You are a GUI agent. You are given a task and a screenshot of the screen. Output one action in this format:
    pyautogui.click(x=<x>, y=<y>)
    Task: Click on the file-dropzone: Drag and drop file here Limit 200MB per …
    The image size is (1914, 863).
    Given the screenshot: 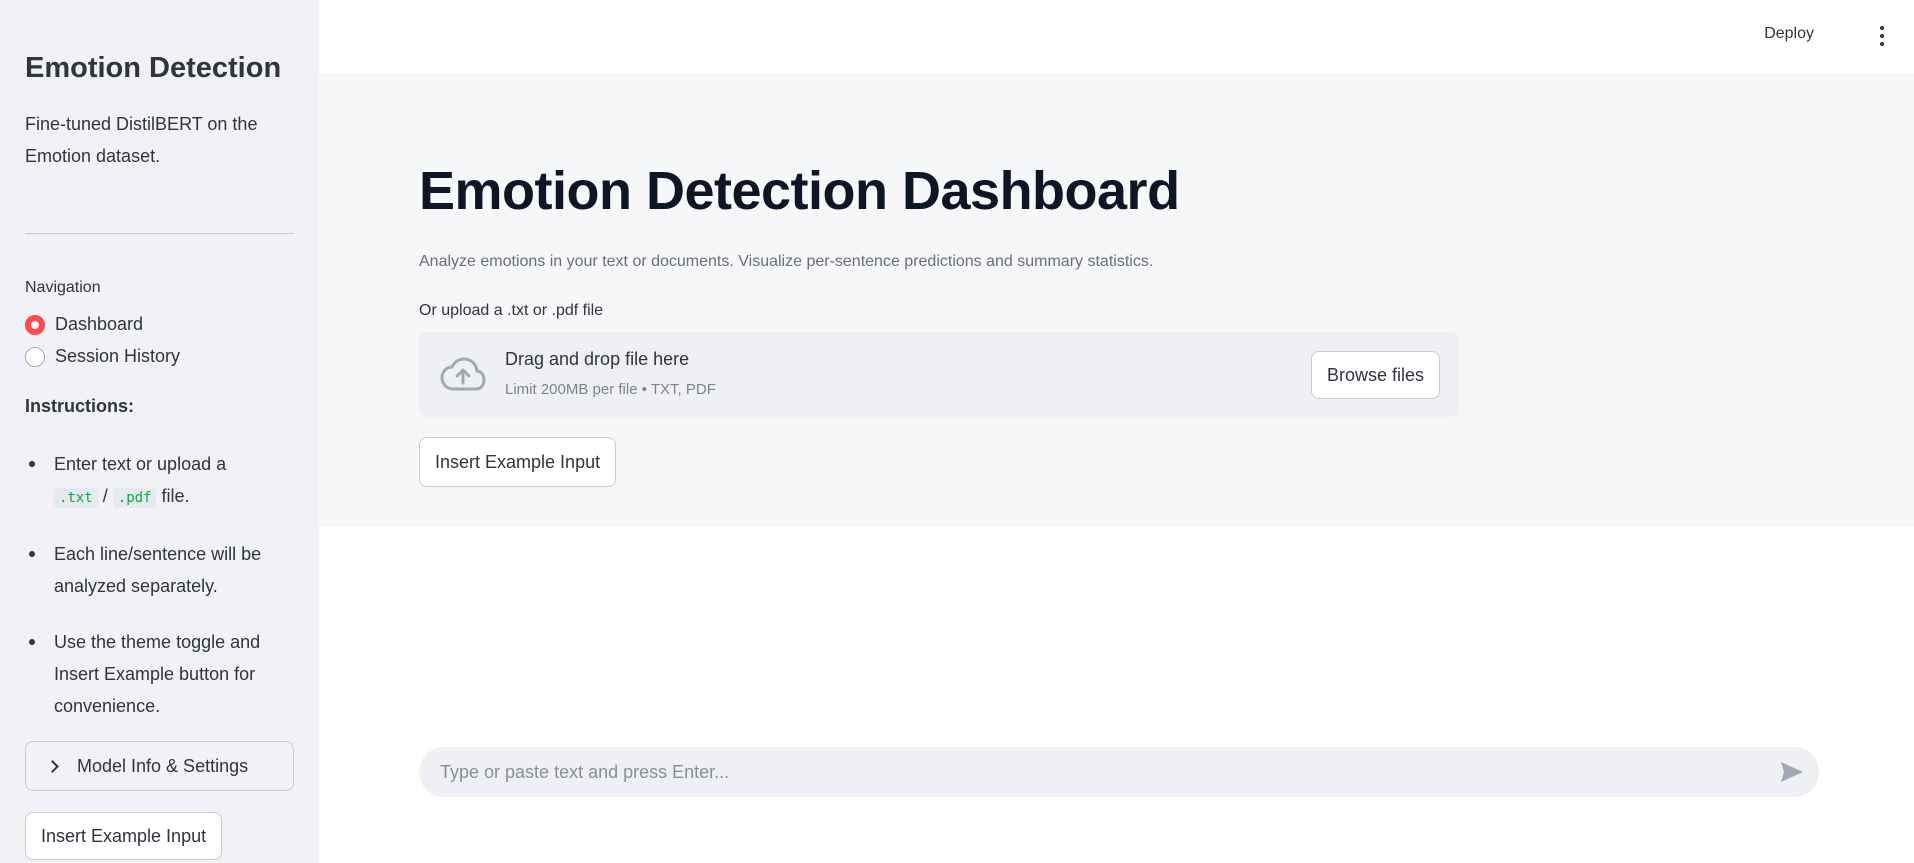 What is the action you would take?
    pyautogui.click(x=939, y=374)
    